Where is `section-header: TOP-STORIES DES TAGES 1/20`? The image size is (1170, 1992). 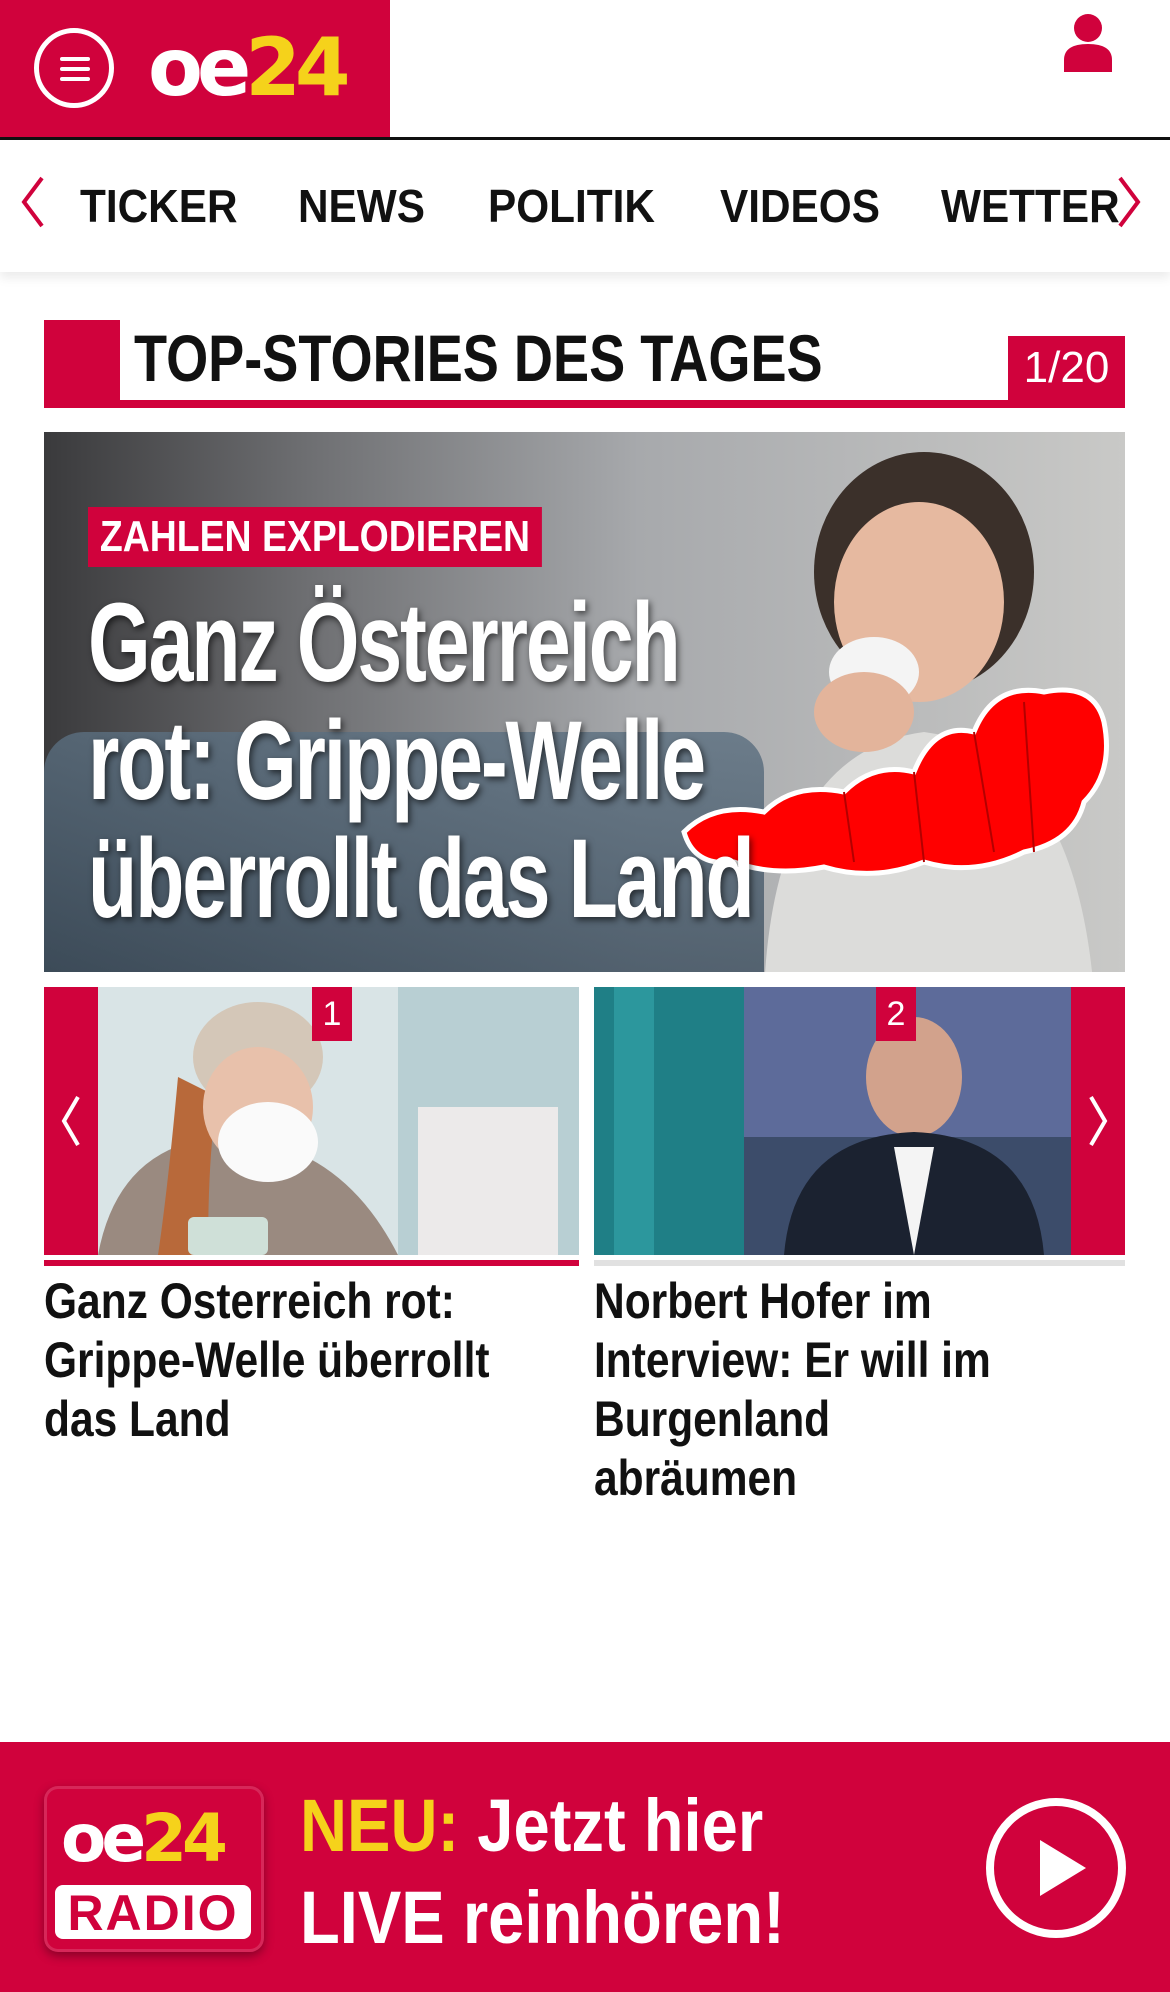 section-header: TOP-STORIES DES TAGES 1/20 is located at coordinates (584, 364).